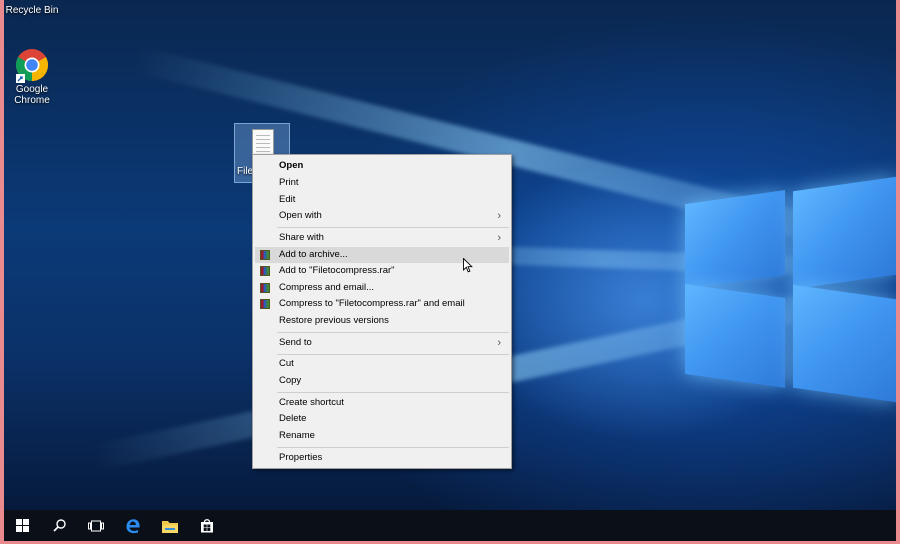 This screenshot has height=544, width=900. I want to click on desktop-icon-label: Recycle Bin, so click(32, 10).